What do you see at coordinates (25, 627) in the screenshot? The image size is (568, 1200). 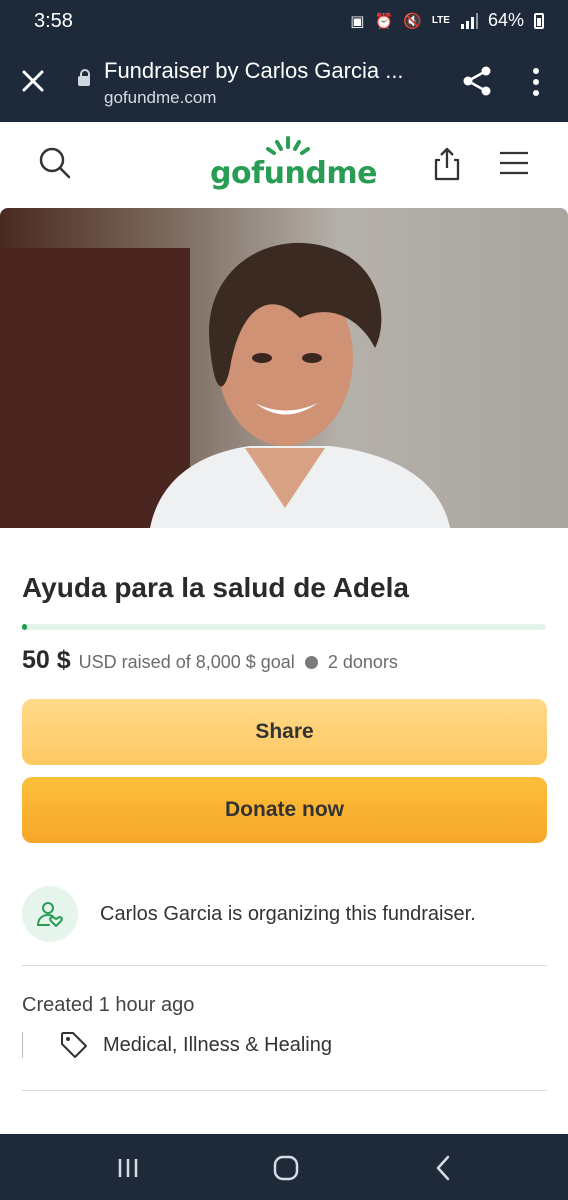 I see `progress-fill` at bounding box center [25, 627].